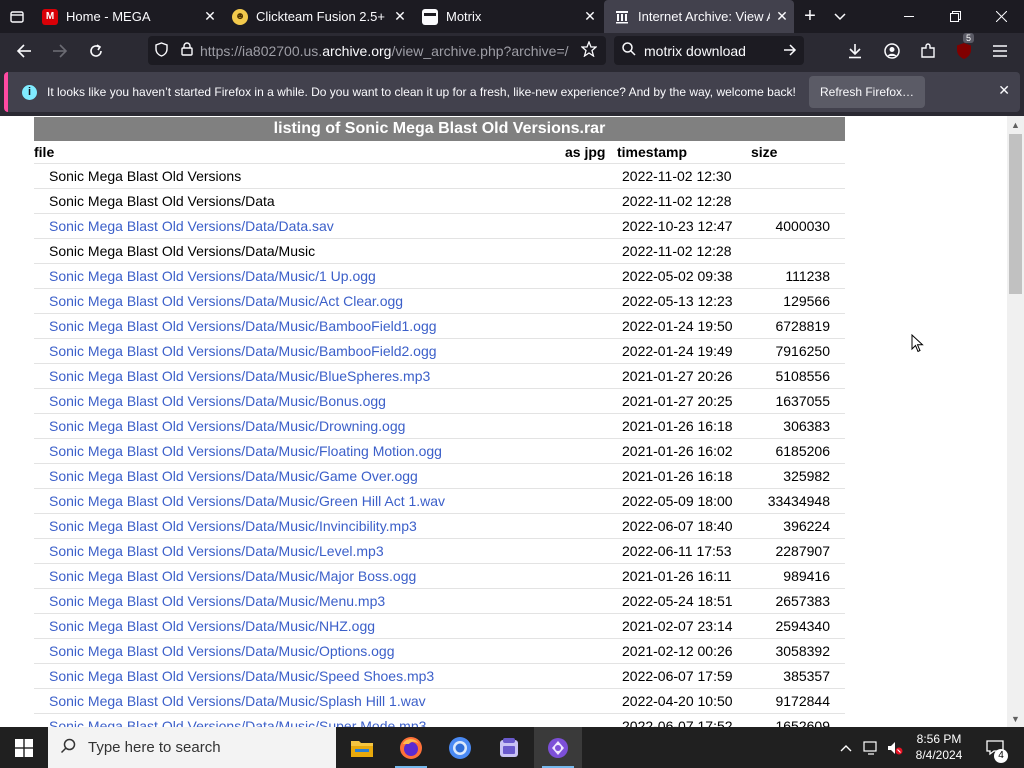 The width and height of the screenshot is (1024, 768). I want to click on size-cell: 129566, so click(806, 301).